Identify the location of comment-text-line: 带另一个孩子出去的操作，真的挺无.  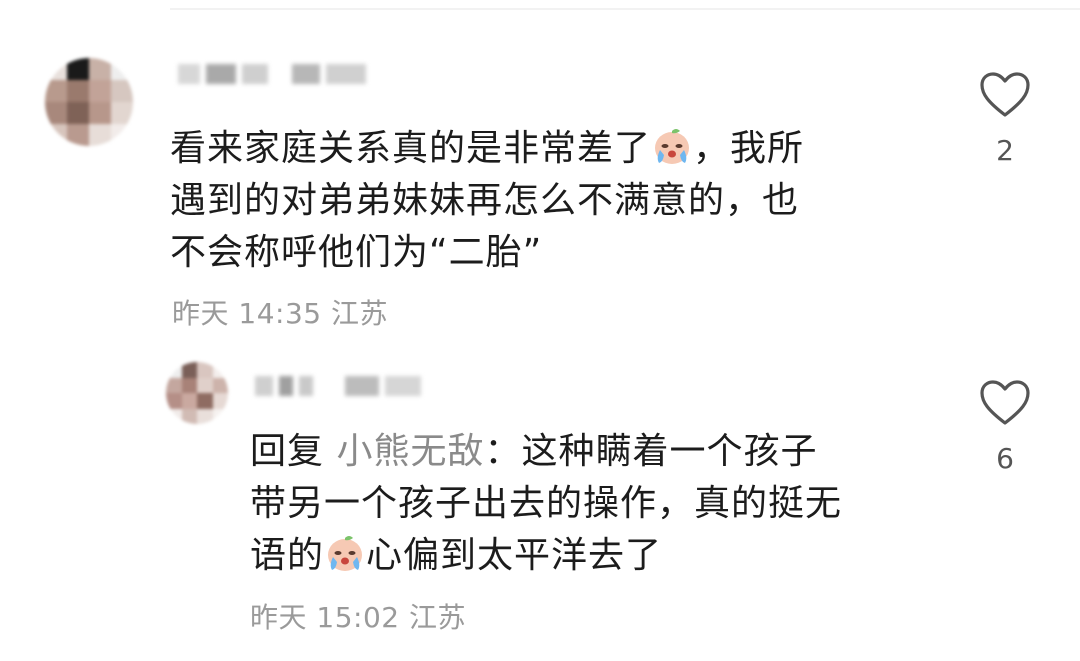
(546, 503).